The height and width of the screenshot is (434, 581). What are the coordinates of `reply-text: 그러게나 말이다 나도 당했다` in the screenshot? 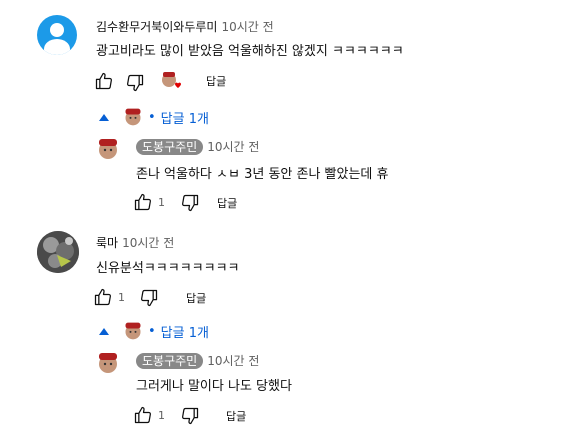 It's located at (214, 386).